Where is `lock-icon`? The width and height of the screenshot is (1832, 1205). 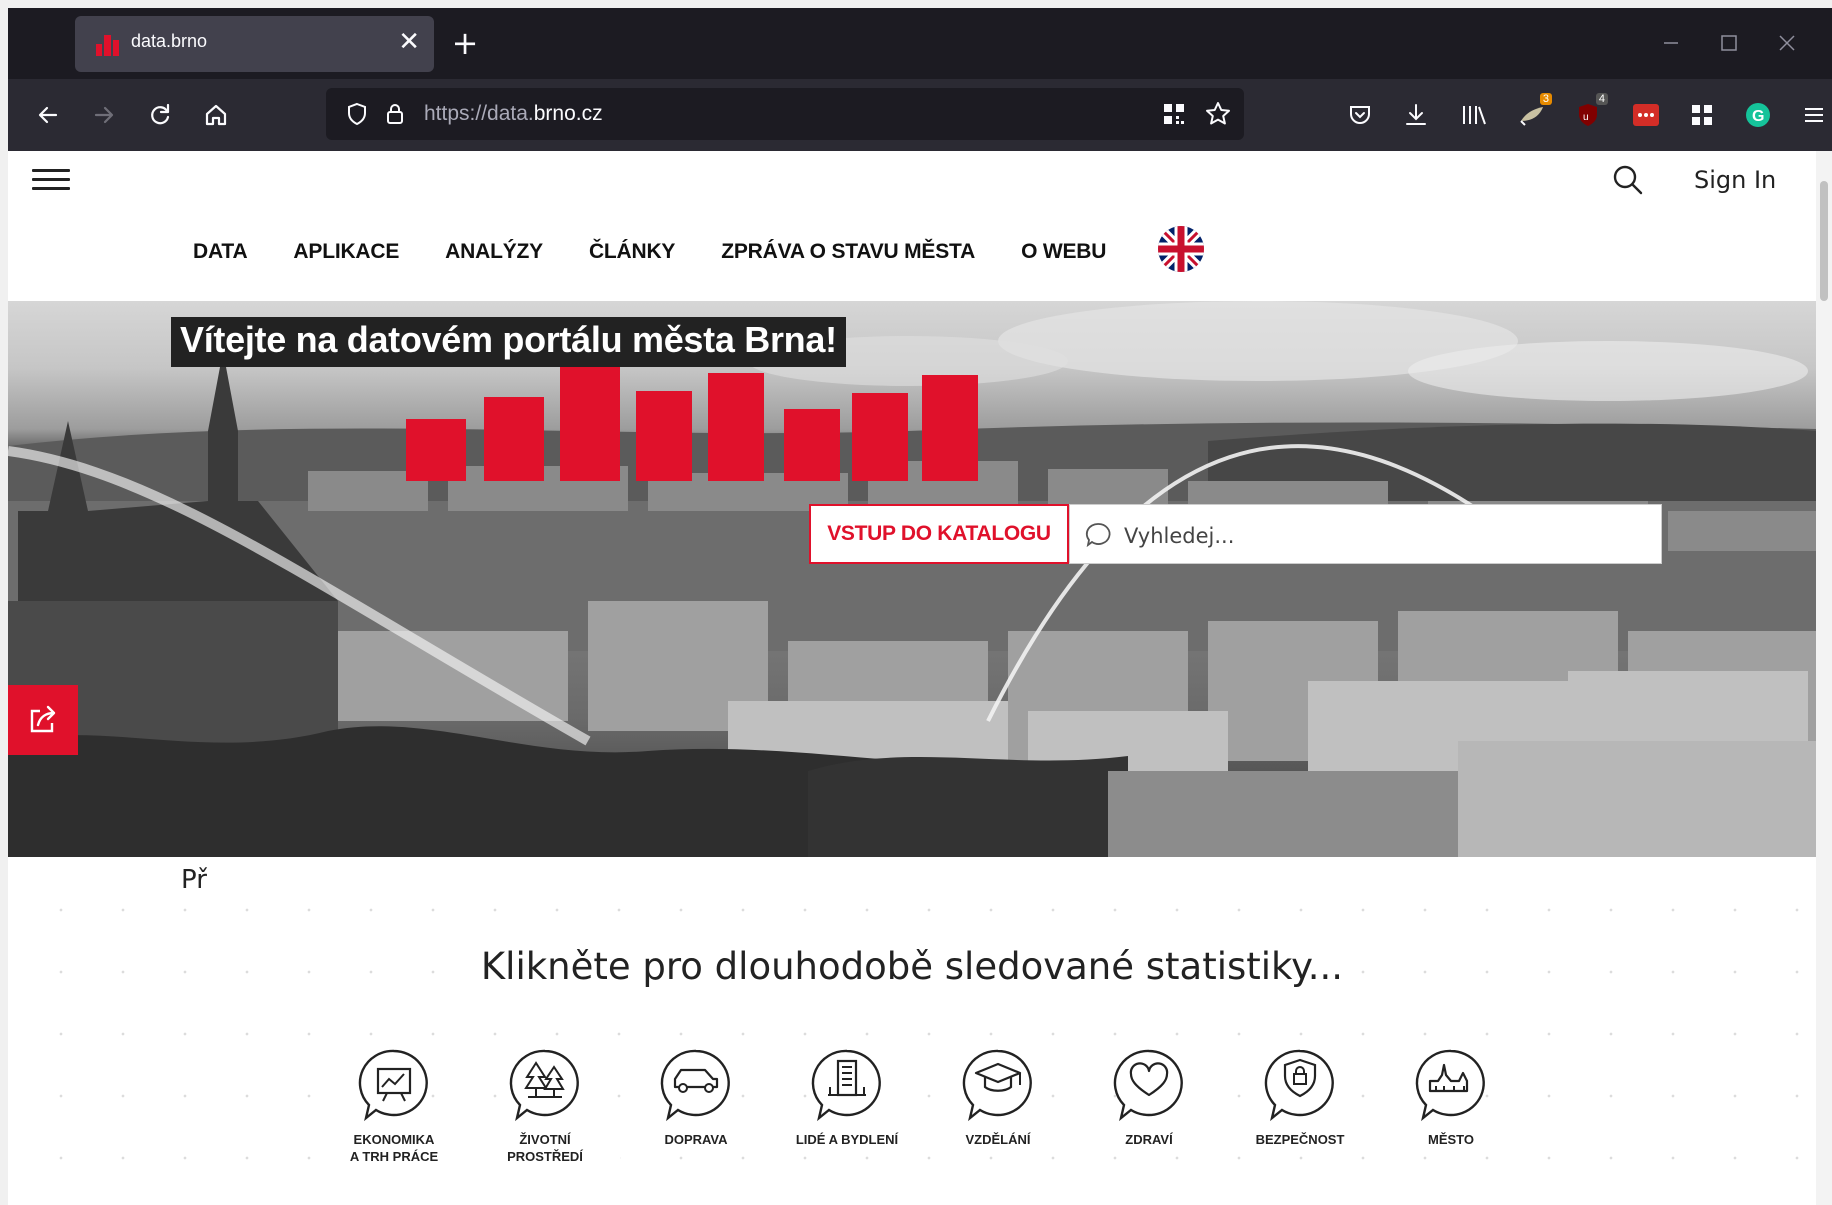 lock-icon is located at coordinates (395, 114).